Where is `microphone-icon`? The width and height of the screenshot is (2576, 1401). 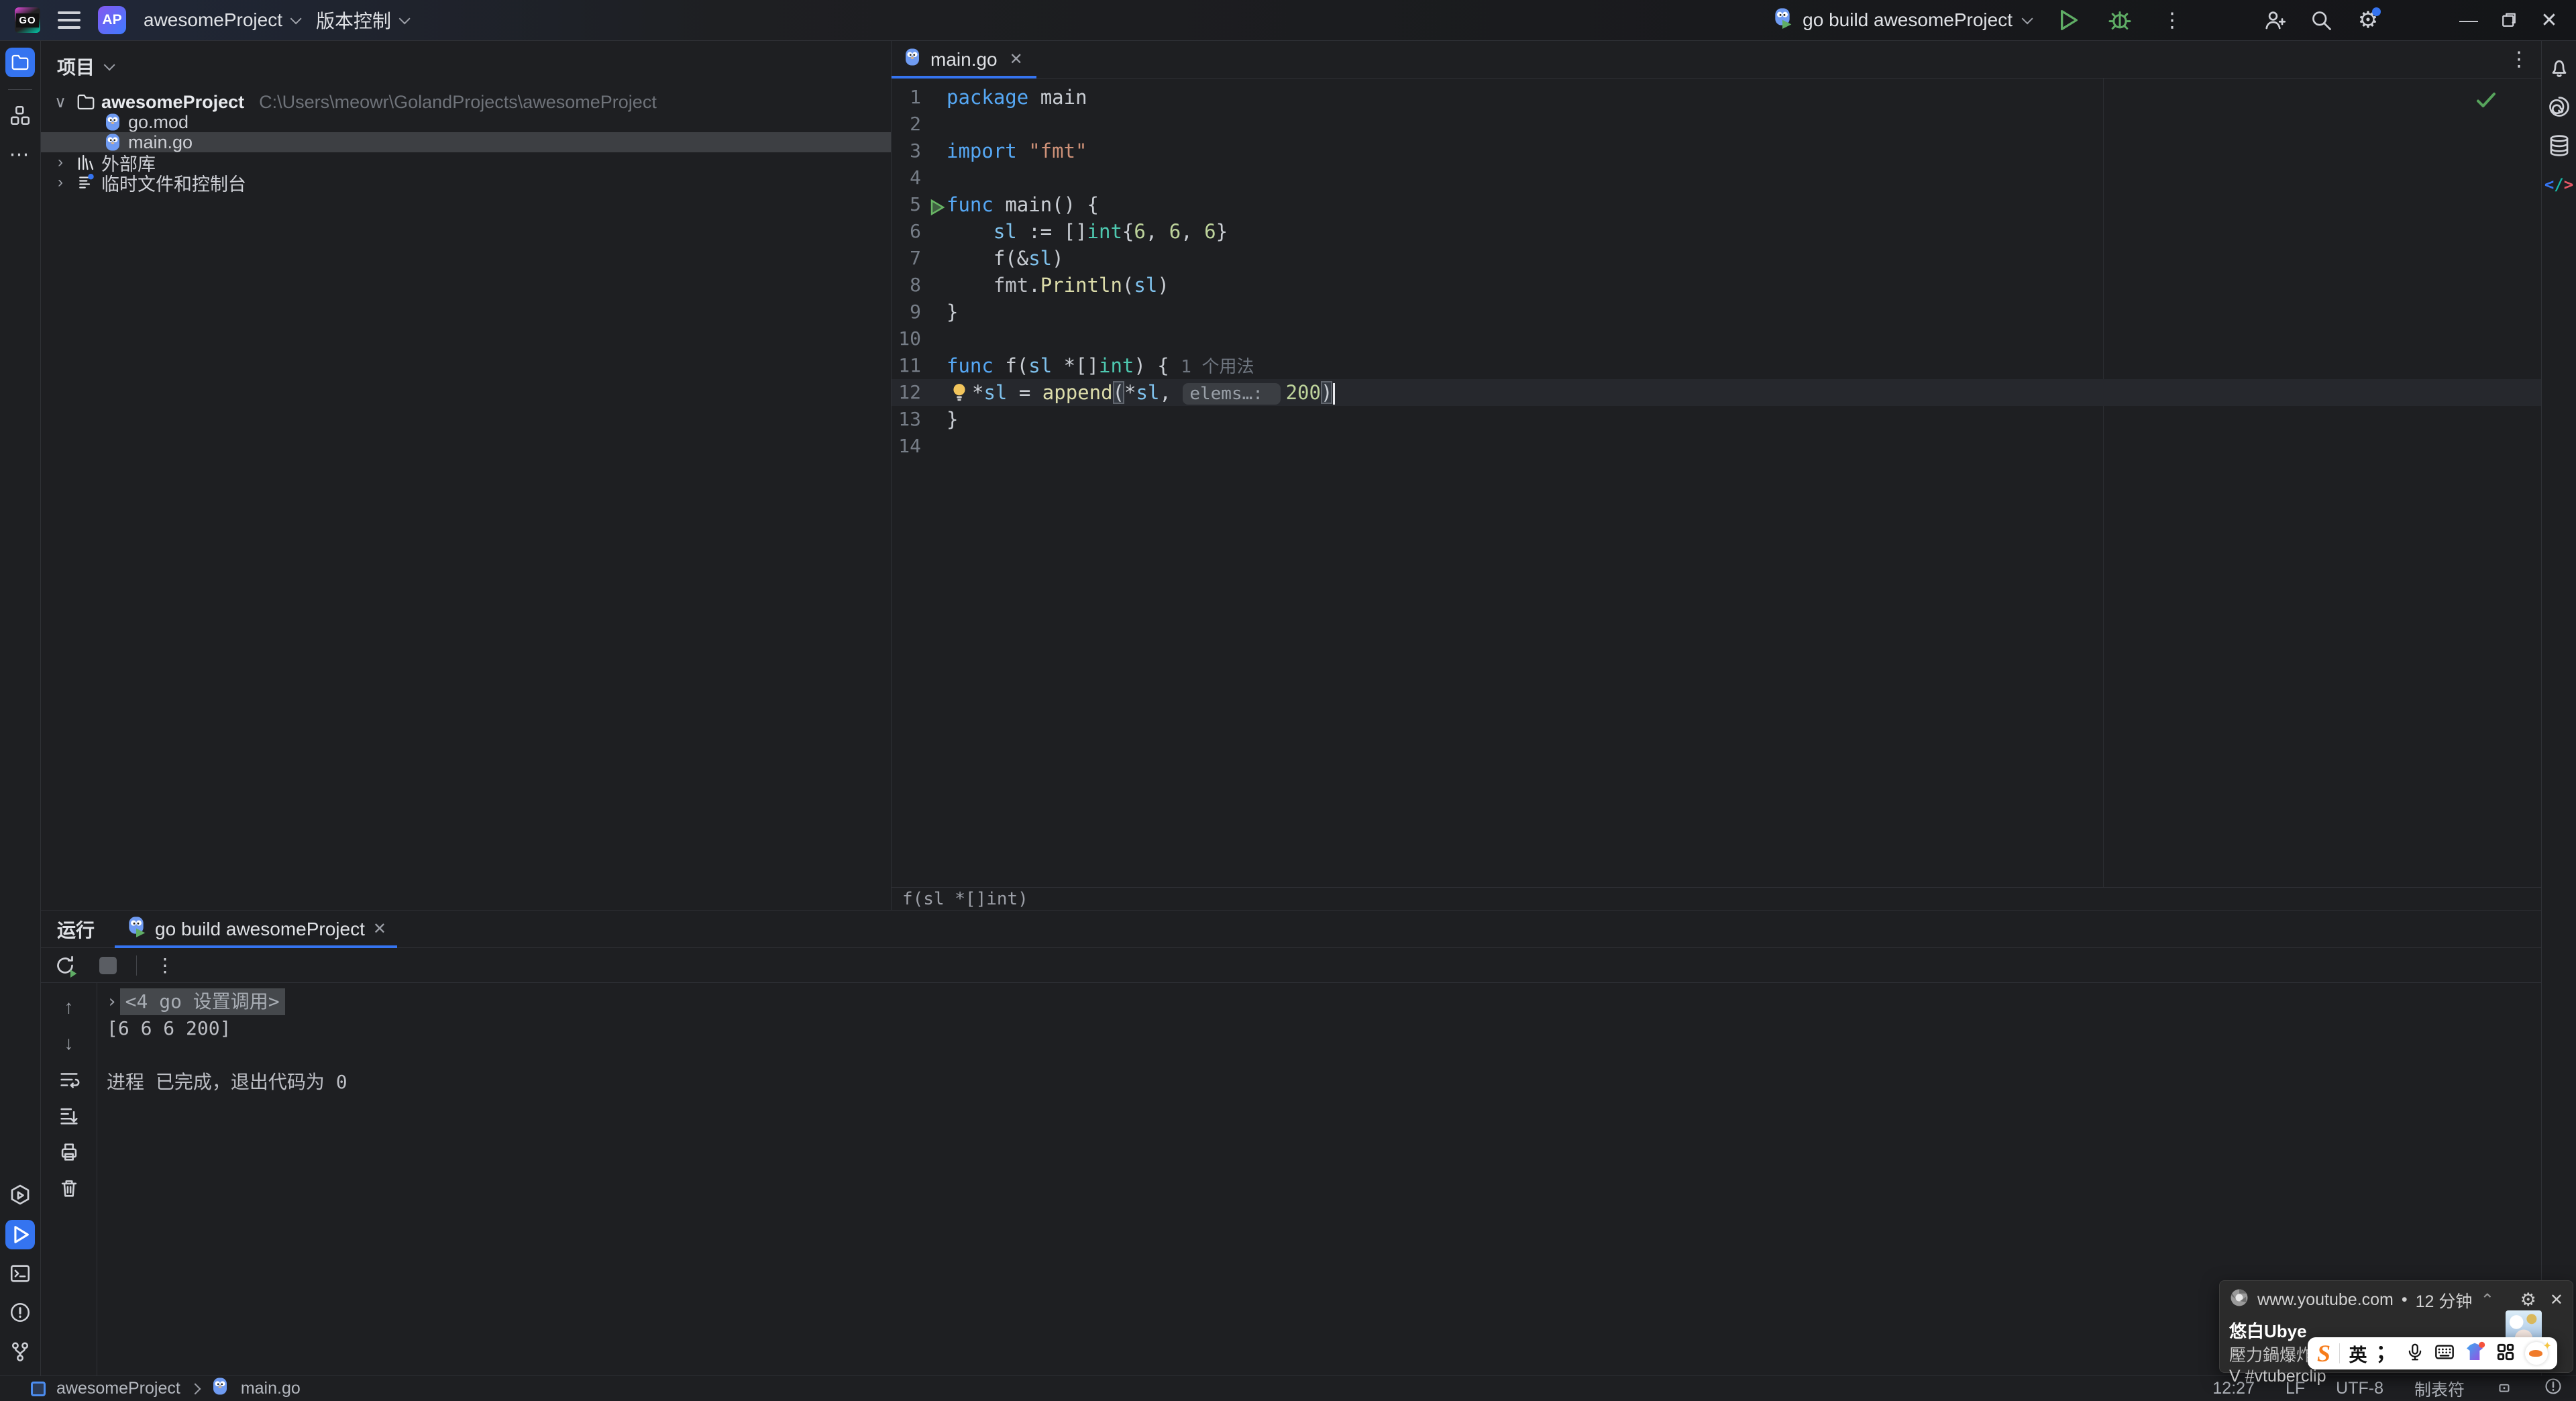 microphone-icon is located at coordinates (2415, 1353).